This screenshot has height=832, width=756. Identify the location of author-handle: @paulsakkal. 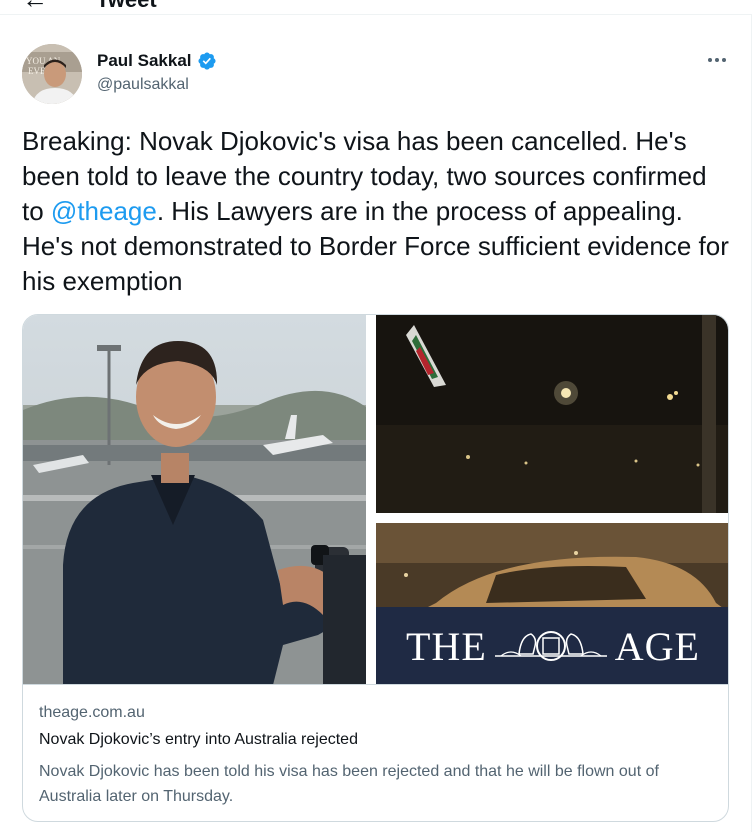
(143, 85).